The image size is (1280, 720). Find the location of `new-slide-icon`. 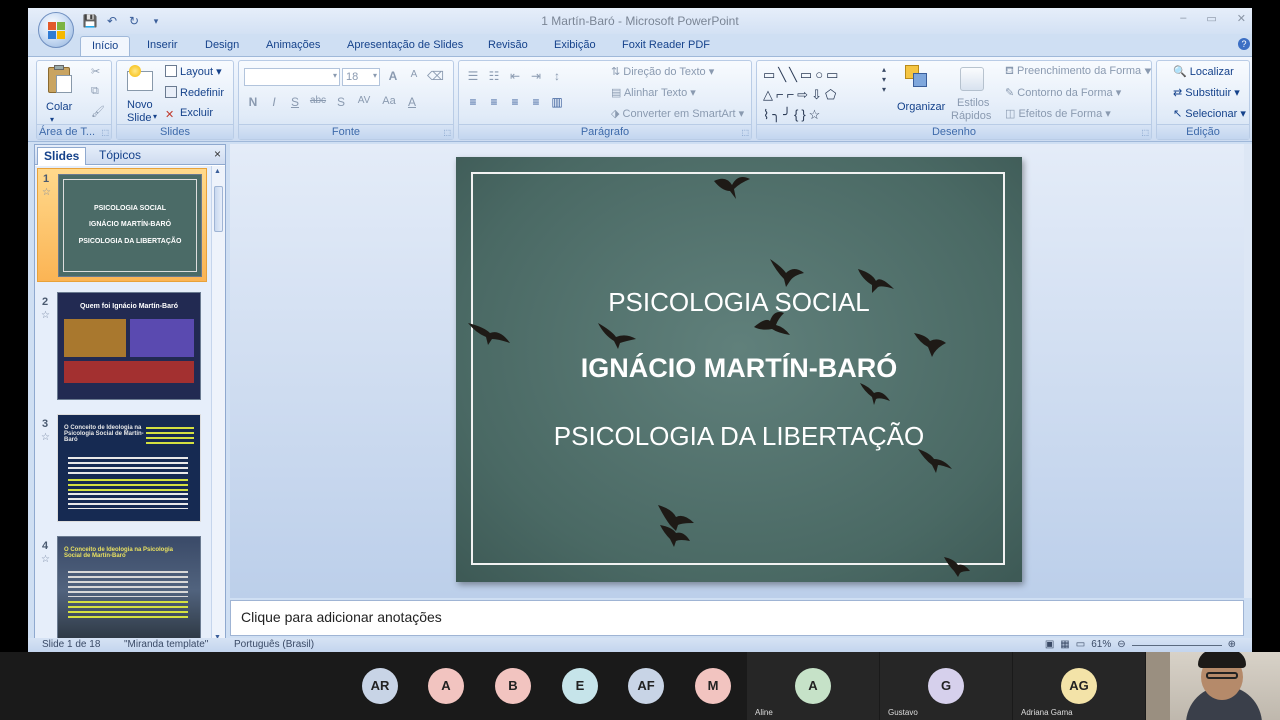

new-slide-icon is located at coordinates (141, 80).